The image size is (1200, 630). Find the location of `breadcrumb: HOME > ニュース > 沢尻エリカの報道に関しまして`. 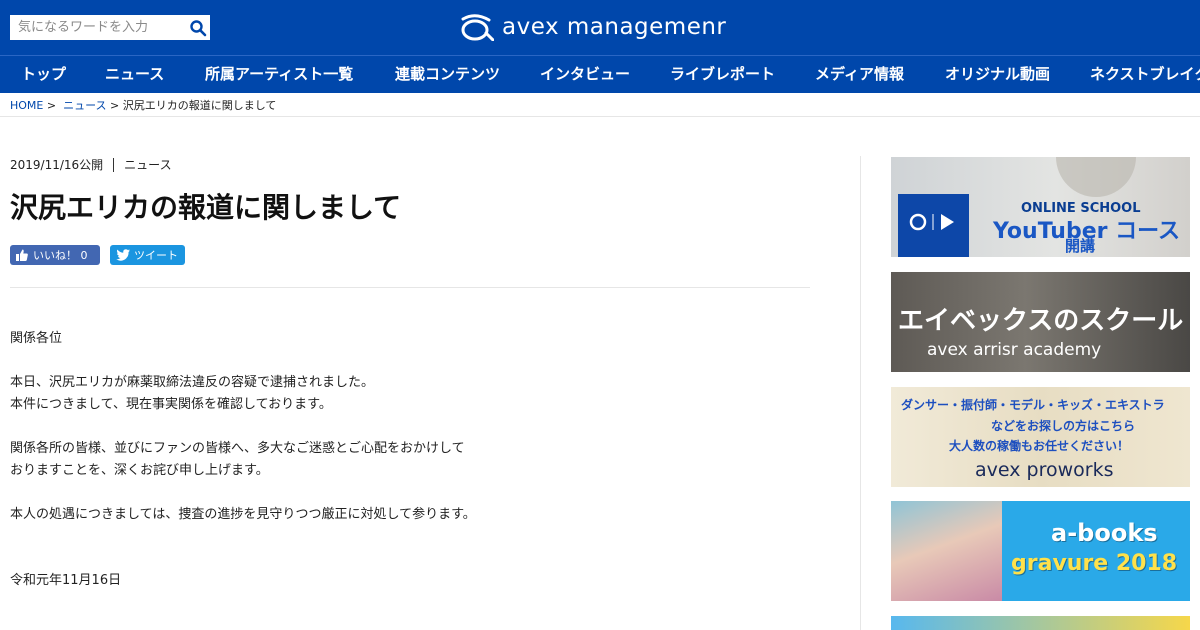

breadcrumb: HOME > ニュース > 沢尻エリカの報道に関しまして is located at coordinates (143, 105).